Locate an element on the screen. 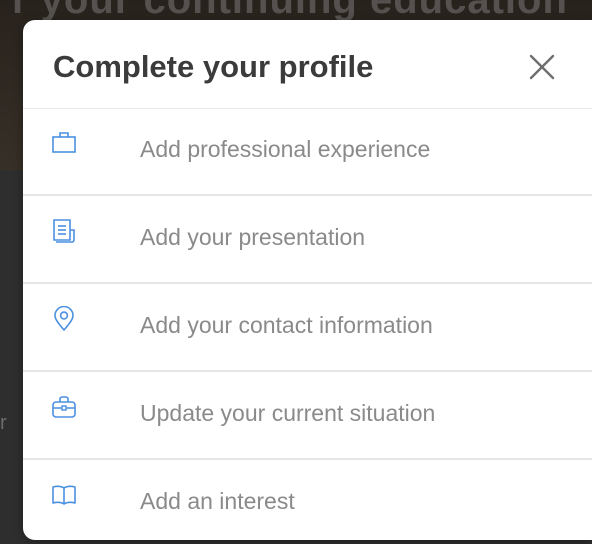 The width and height of the screenshot is (592, 544). open-book-icon is located at coordinates (64, 495).